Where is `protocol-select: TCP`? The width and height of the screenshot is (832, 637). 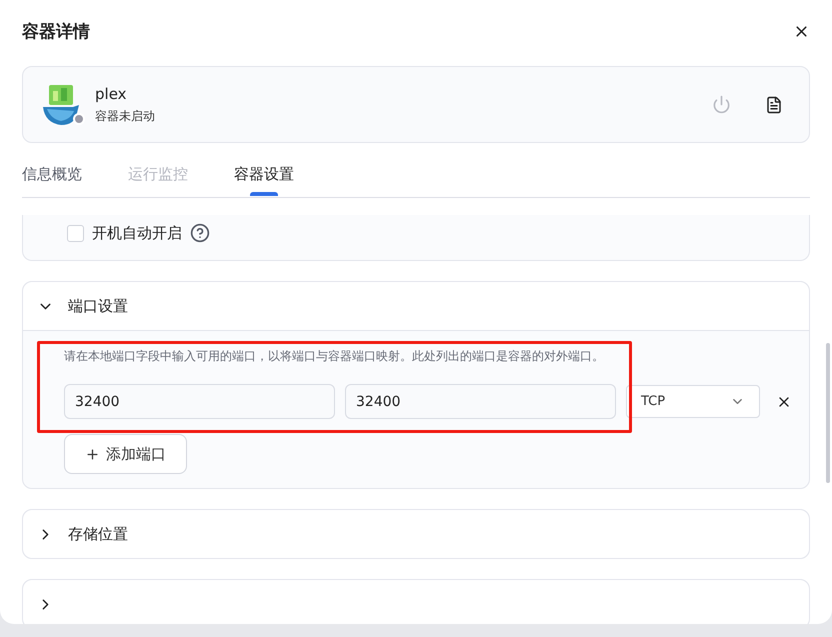 protocol-select: TCP is located at coordinates (693, 401).